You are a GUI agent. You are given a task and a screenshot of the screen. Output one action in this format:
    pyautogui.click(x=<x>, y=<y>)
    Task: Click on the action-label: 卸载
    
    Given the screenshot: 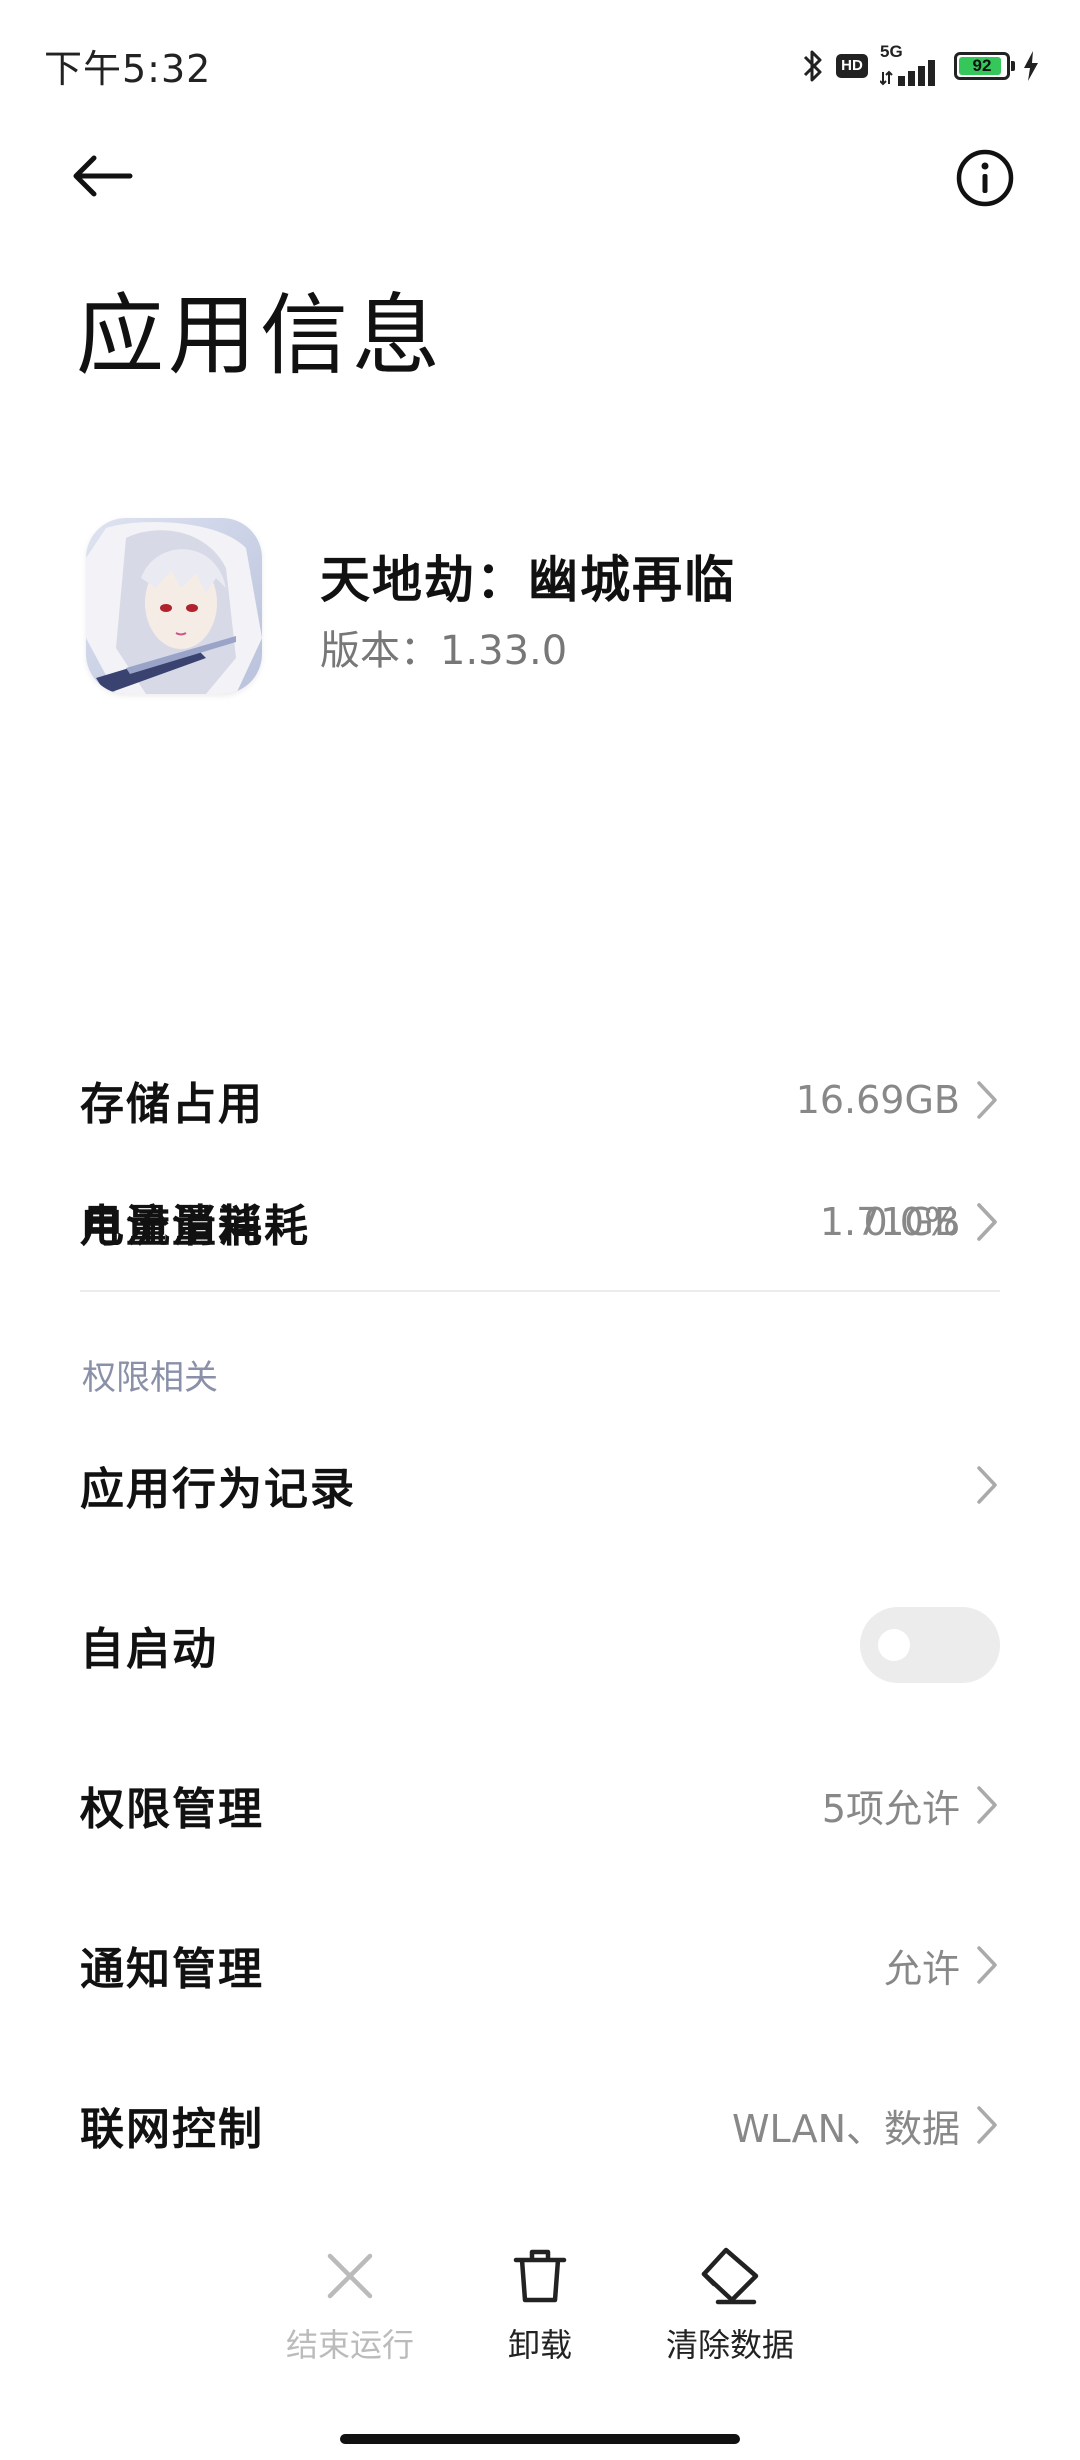 What is the action you would take?
    pyautogui.click(x=539, y=2345)
    